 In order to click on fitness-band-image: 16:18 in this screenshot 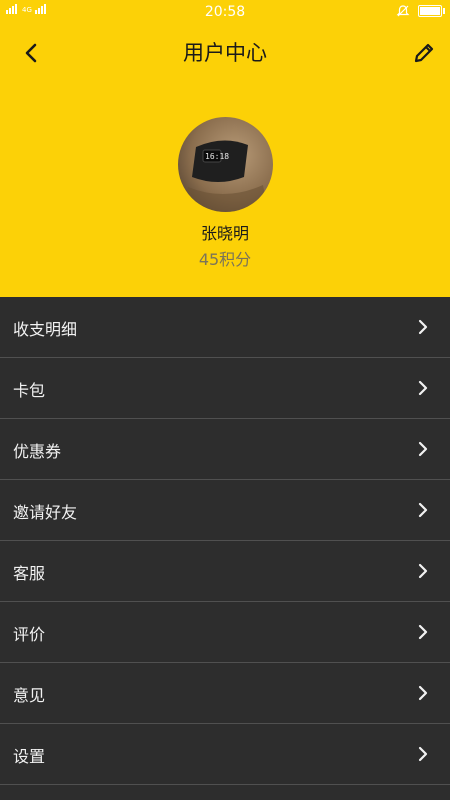, I will do `click(225, 176)`.